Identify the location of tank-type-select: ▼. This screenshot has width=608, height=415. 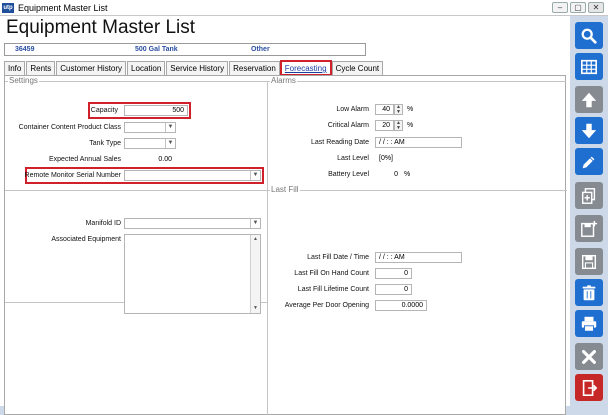
(150, 143).